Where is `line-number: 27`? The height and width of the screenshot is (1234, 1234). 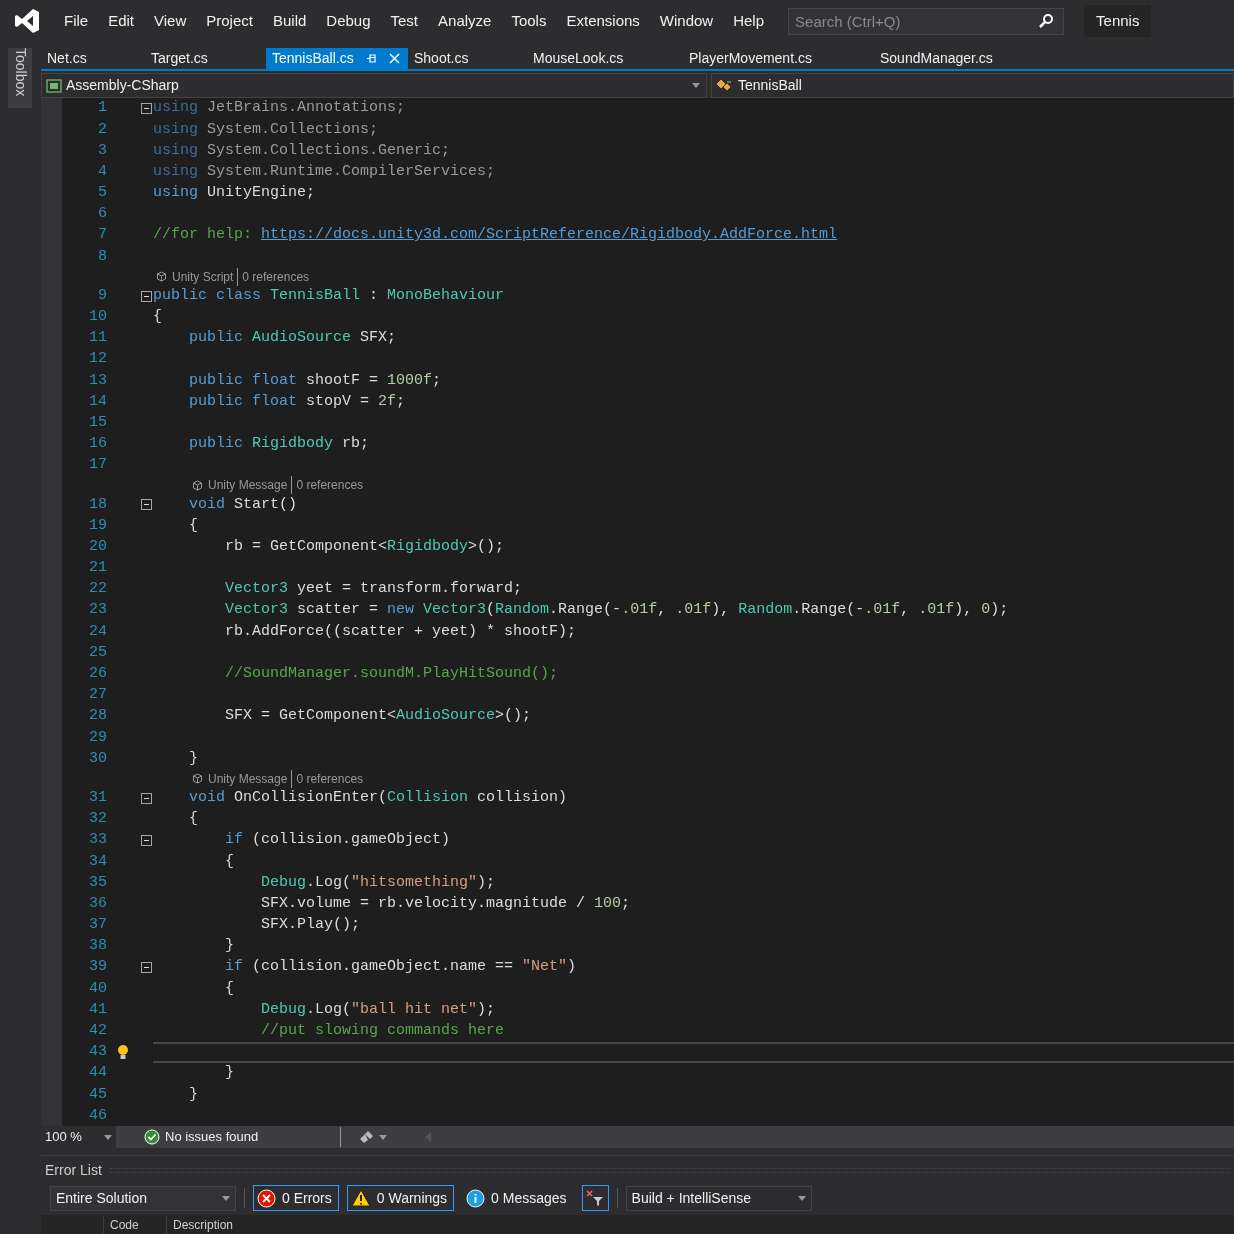 line-number: 27 is located at coordinates (97, 695).